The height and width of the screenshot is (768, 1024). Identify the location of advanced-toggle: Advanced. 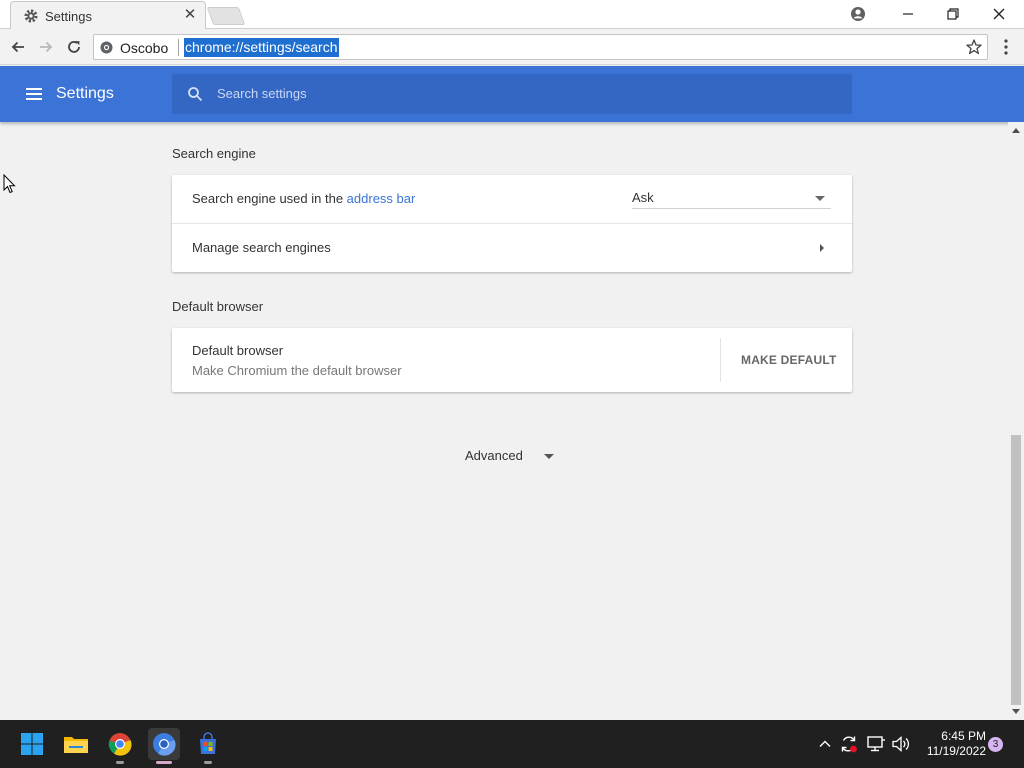
(494, 455).